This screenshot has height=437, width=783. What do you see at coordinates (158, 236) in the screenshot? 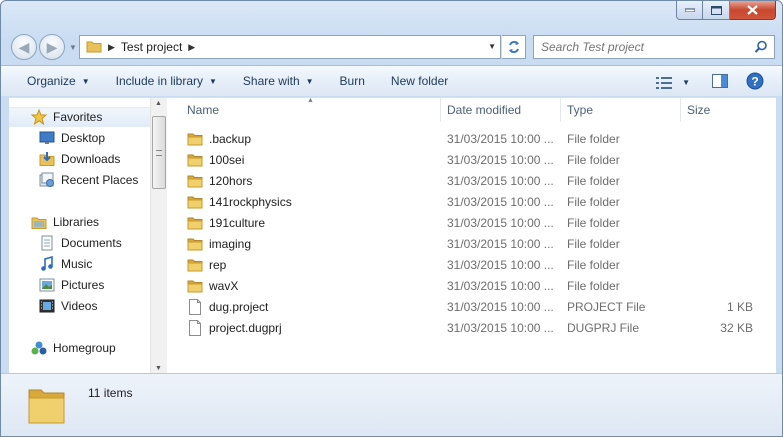
I see `navigation-scrollbar: ▲ ▼` at bounding box center [158, 236].